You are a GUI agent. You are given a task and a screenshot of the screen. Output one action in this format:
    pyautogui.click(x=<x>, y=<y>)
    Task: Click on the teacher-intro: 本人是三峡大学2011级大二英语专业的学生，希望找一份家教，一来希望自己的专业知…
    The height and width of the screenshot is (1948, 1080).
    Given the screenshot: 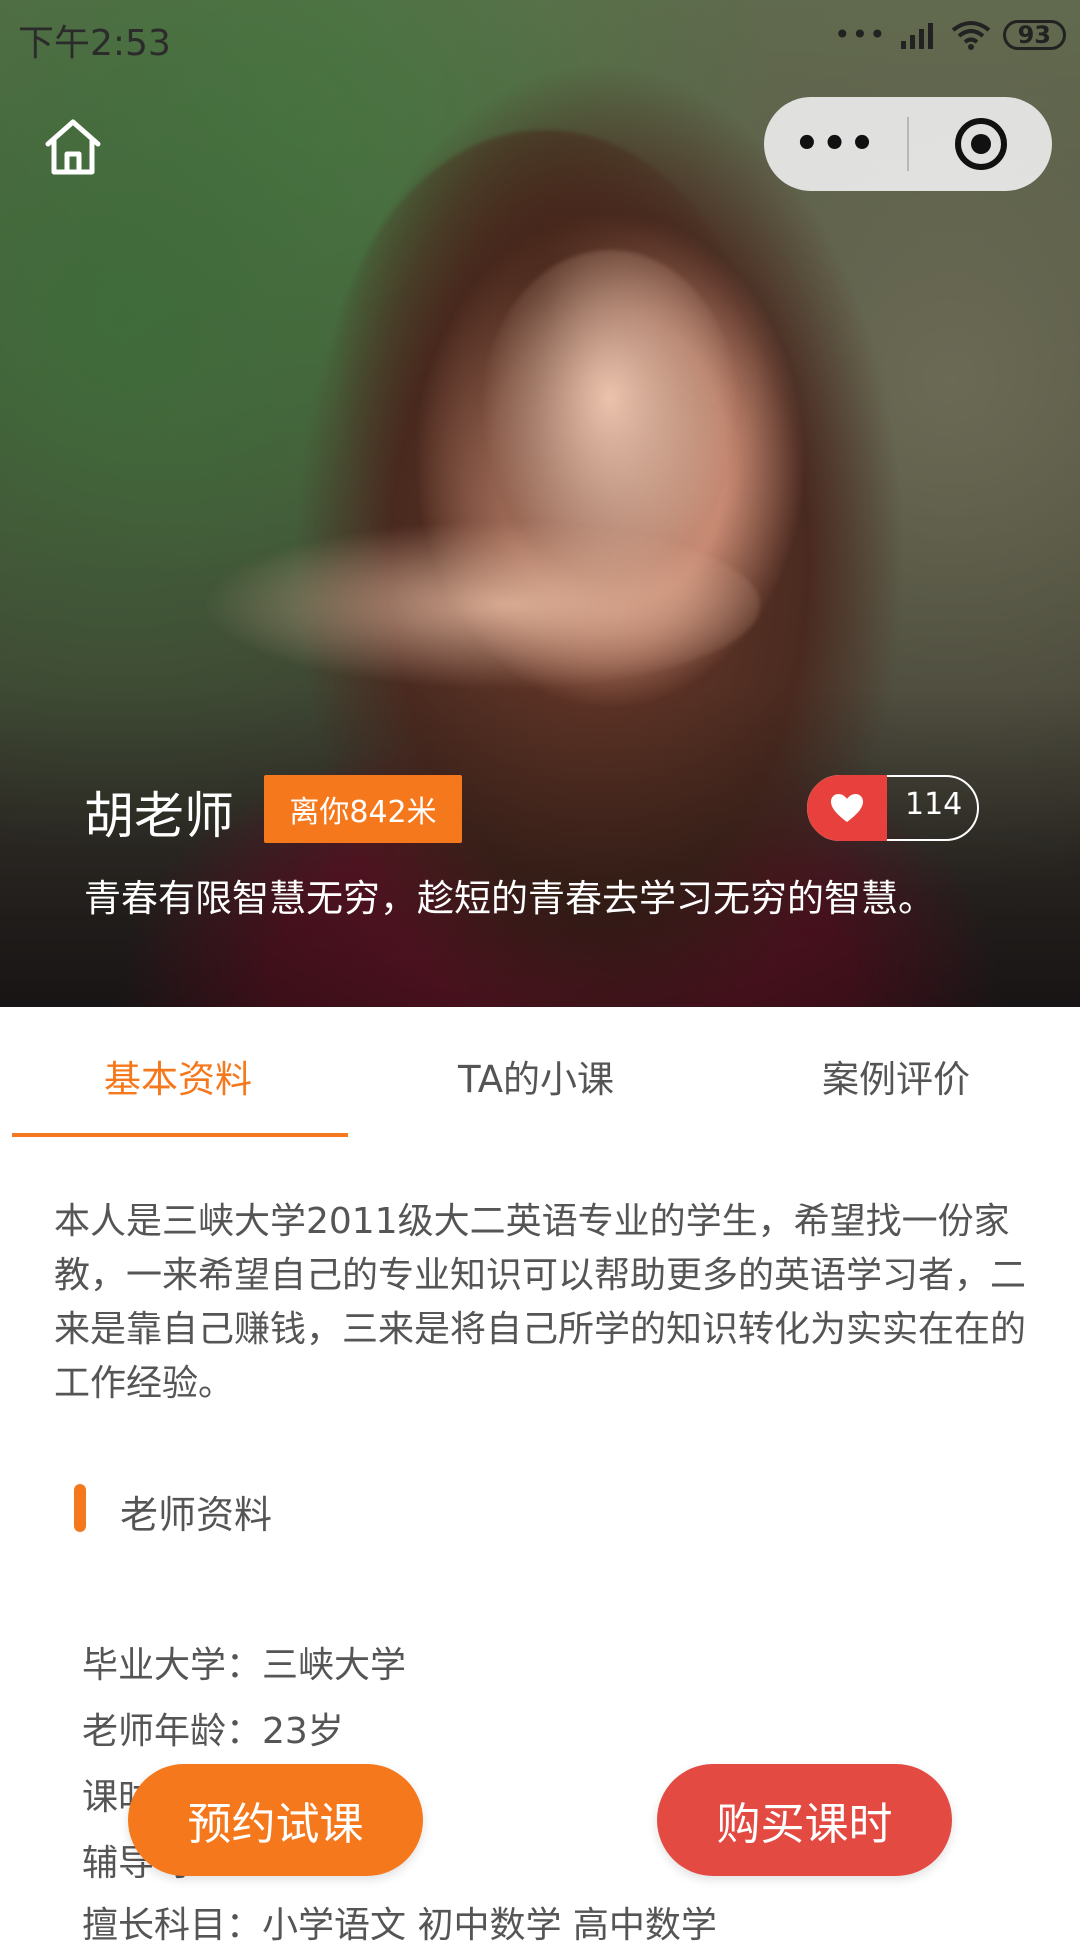 What is the action you would take?
    pyautogui.click(x=540, y=1302)
    